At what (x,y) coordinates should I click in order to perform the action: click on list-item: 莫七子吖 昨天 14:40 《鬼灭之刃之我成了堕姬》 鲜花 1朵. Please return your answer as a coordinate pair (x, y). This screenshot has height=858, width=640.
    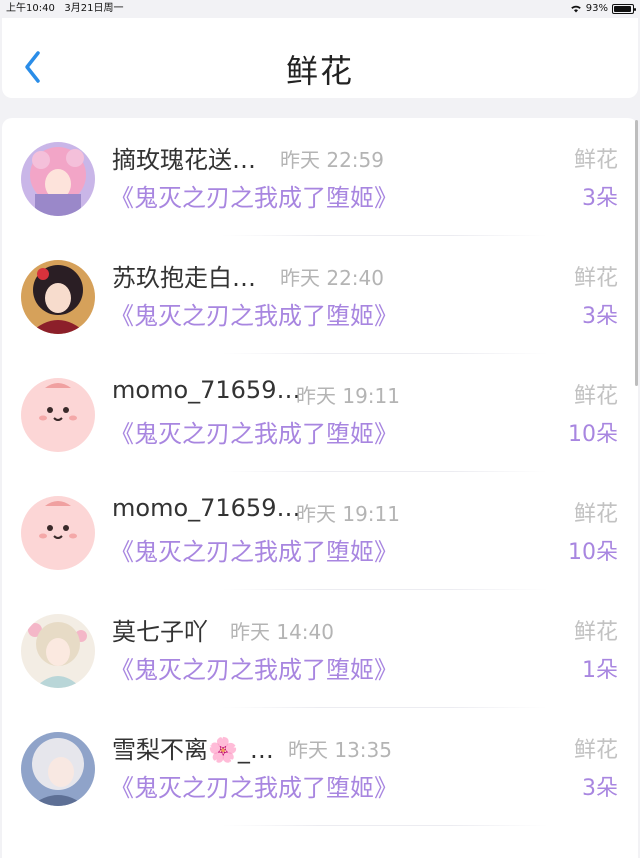
    Looking at the image, I should click on (320, 649).